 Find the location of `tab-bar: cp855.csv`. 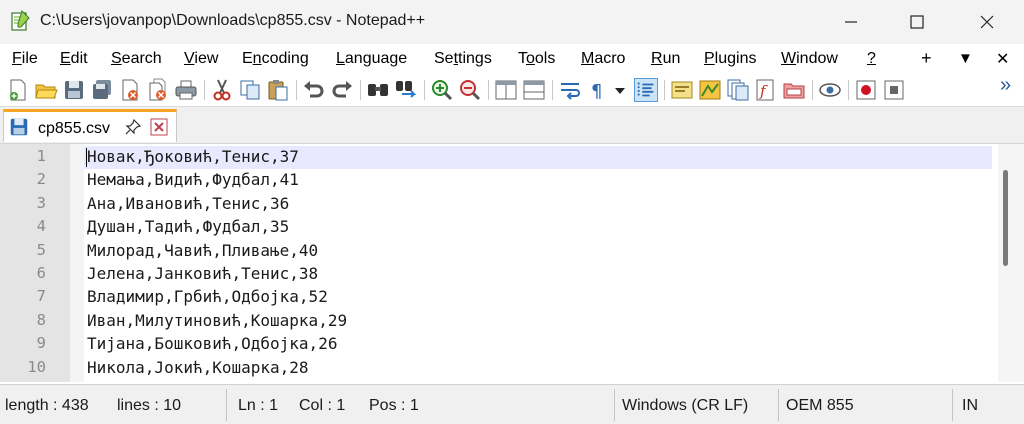

tab-bar: cp855.csv is located at coordinates (512, 125).